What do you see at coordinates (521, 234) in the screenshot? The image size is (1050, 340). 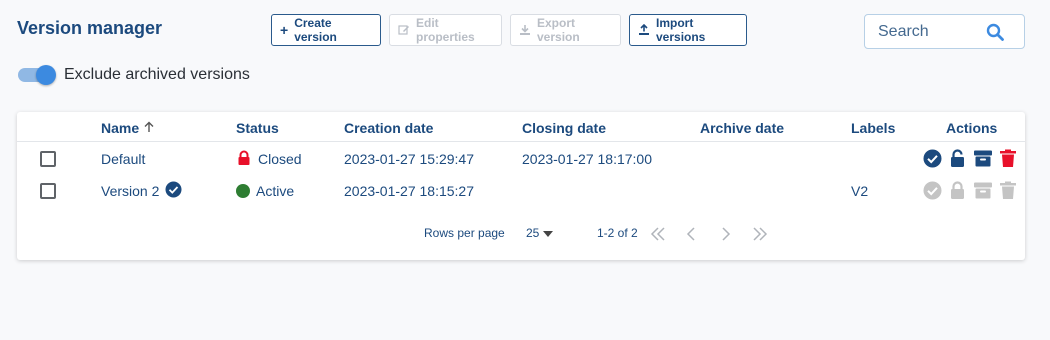 I see `pagination-bar: Rows per page 25 1-2 of 2` at bounding box center [521, 234].